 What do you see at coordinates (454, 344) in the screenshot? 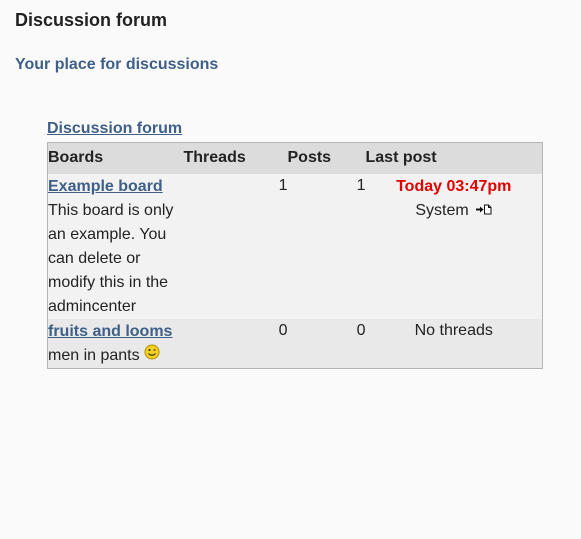
I see `last-post-cell: No threads` at bounding box center [454, 344].